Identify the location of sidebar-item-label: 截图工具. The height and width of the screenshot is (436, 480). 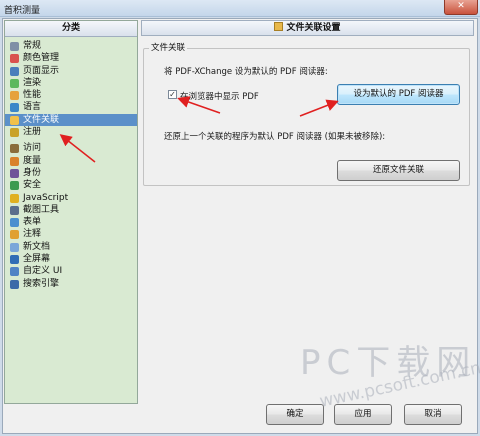
(41, 209).